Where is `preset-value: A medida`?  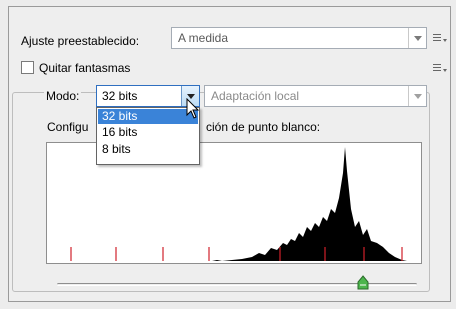 preset-value: A medida is located at coordinates (203, 38).